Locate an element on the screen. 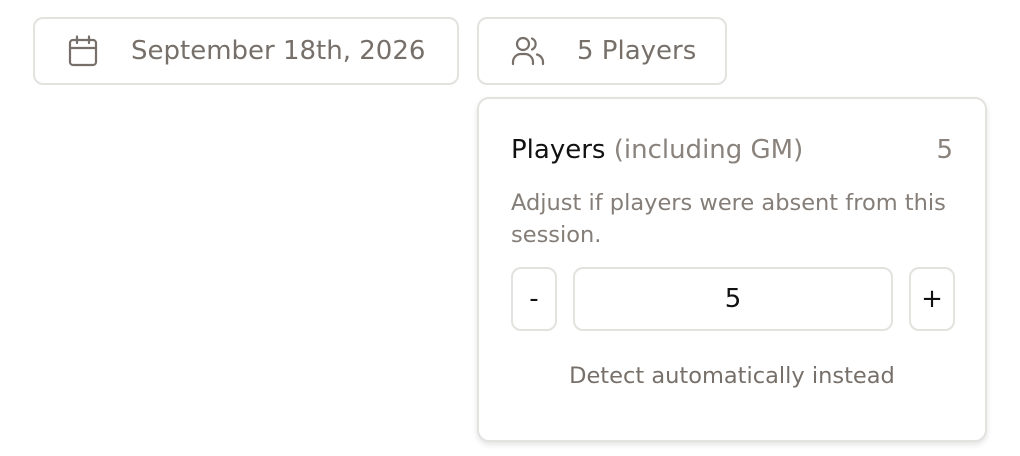  users-icon is located at coordinates (528, 51).